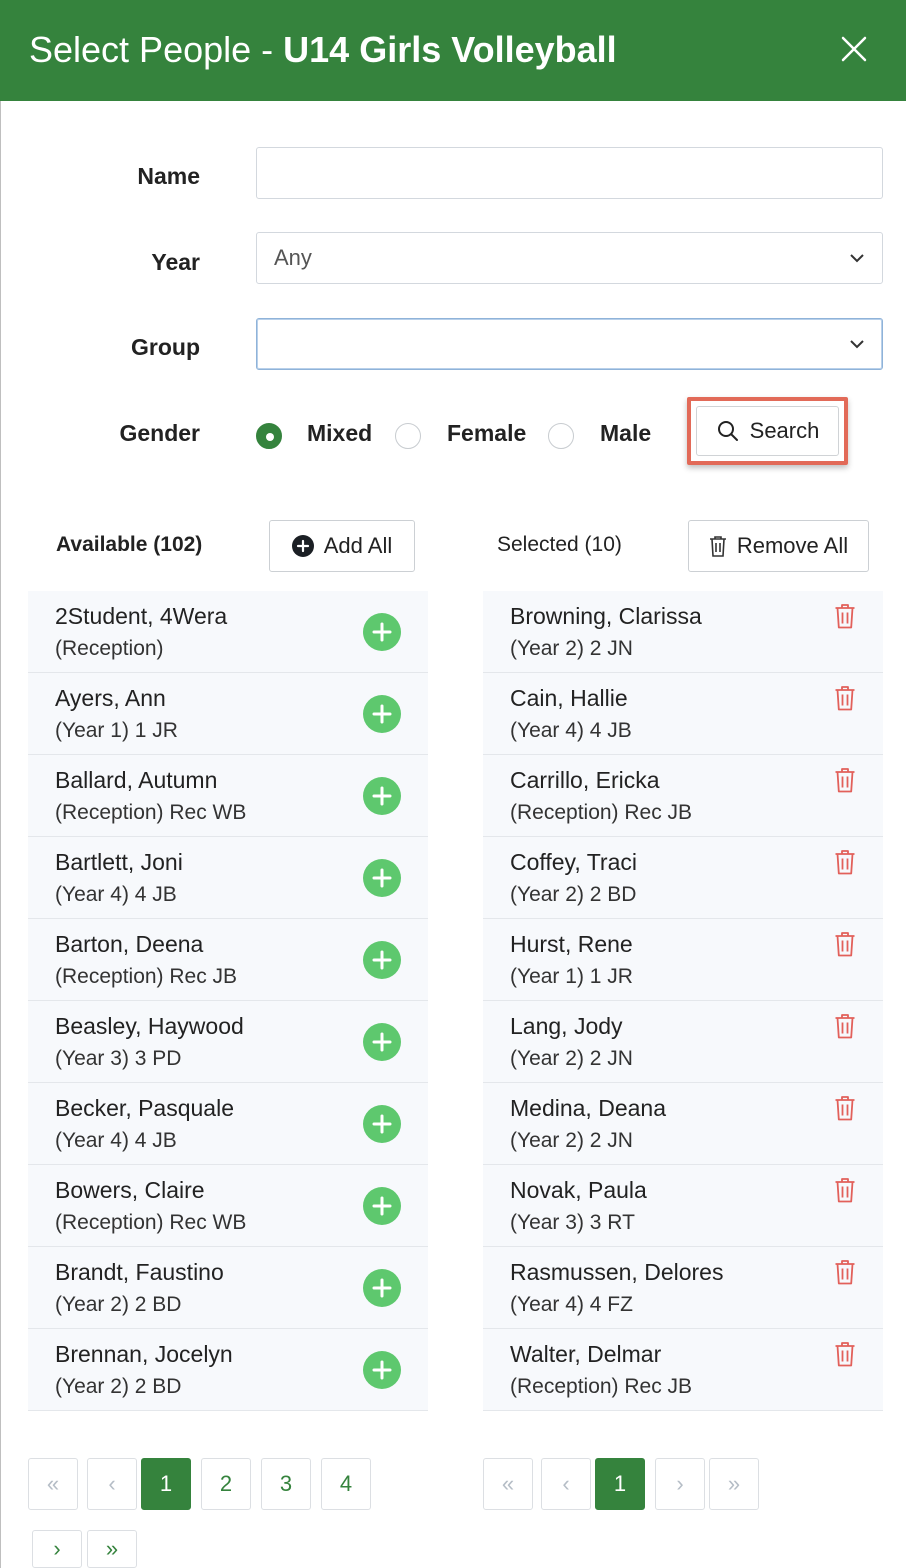 Image resolution: width=906 pixels, height=1568 pixels. Describe the element at coordinates (228, 1288) in the screenshot. I see `list-item: Brandt, Faustino (Year 2) 2 BD` at that location.